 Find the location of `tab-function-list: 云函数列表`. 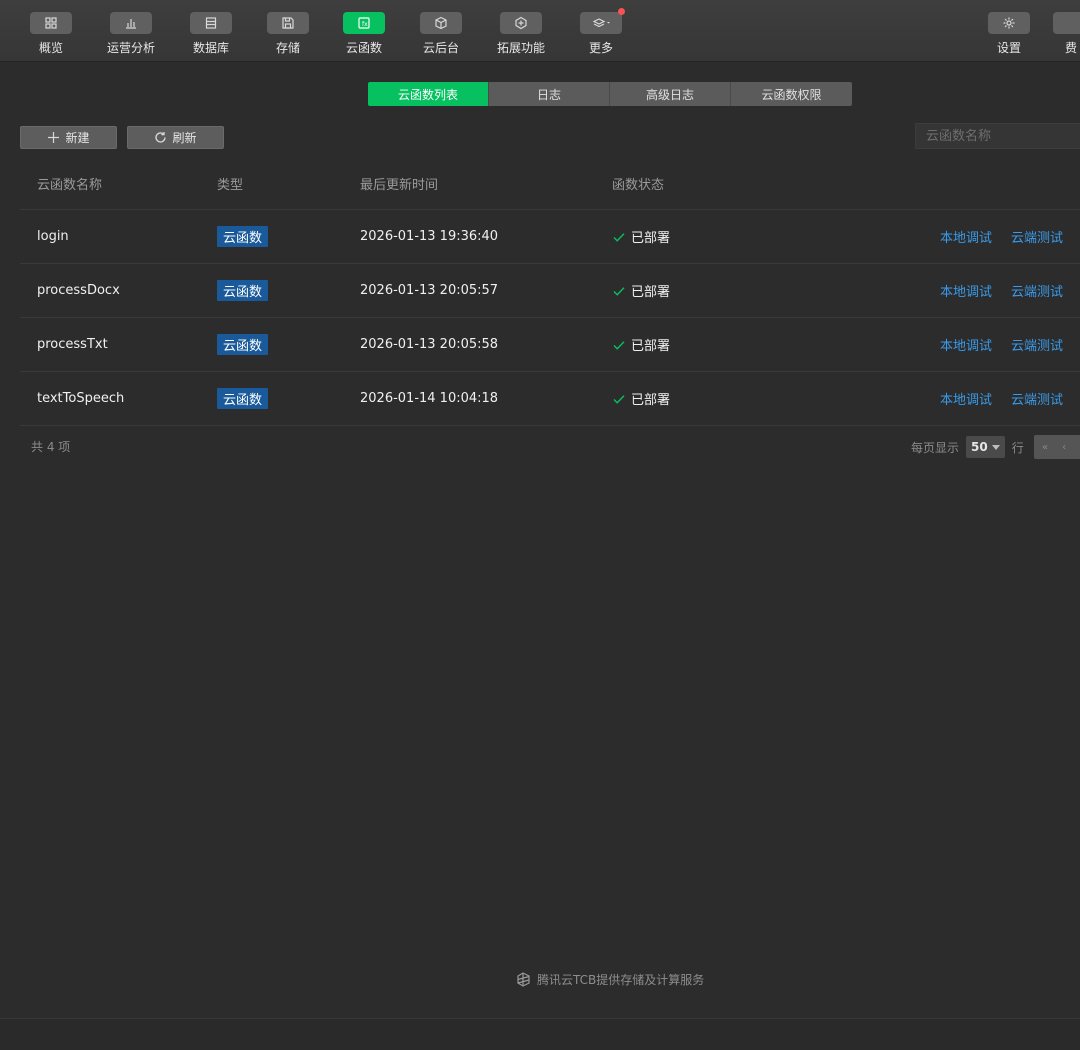

tab-function-list: 云函数列表 is located at coordinates (428, 94).